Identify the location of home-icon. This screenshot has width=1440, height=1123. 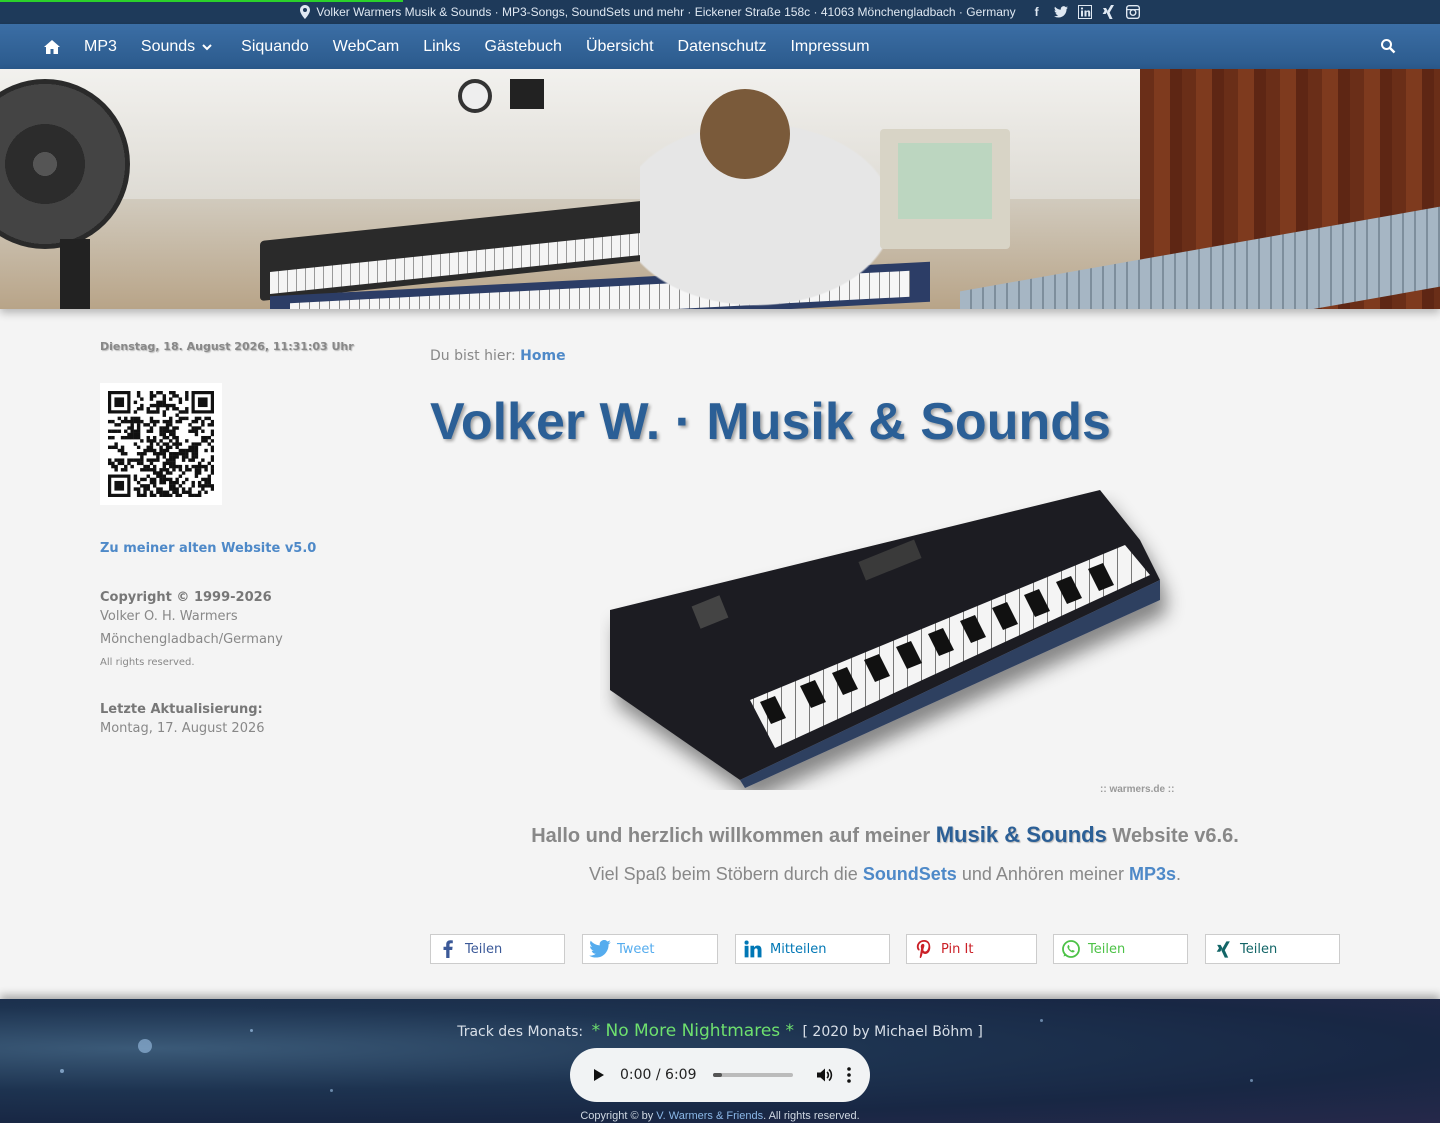
(52, 47).